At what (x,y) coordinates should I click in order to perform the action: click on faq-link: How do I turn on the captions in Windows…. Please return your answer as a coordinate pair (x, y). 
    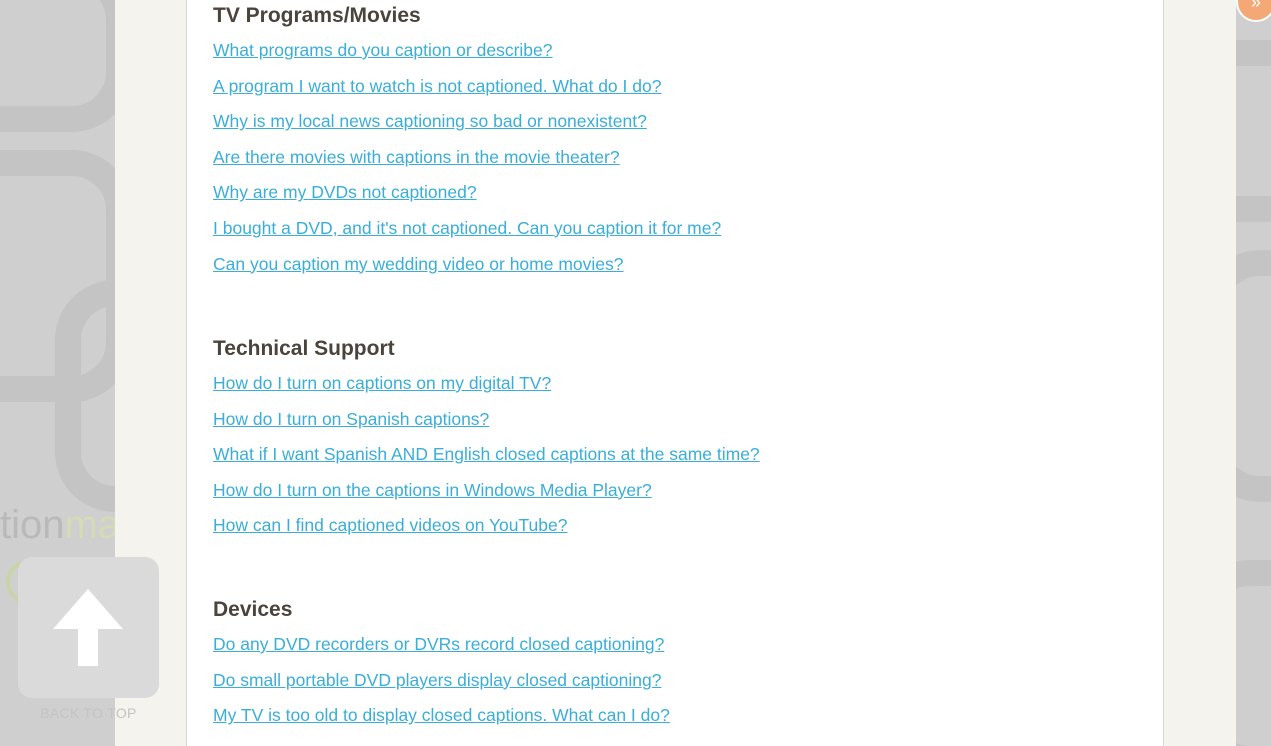
    Looking at the image, I should click on (432, 490).